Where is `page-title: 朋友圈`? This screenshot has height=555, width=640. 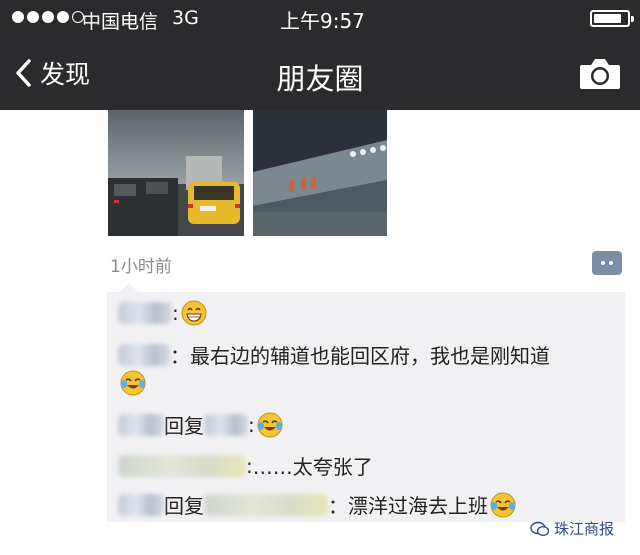 page-title: 朋友圈 is located at coordinates (320, 79).